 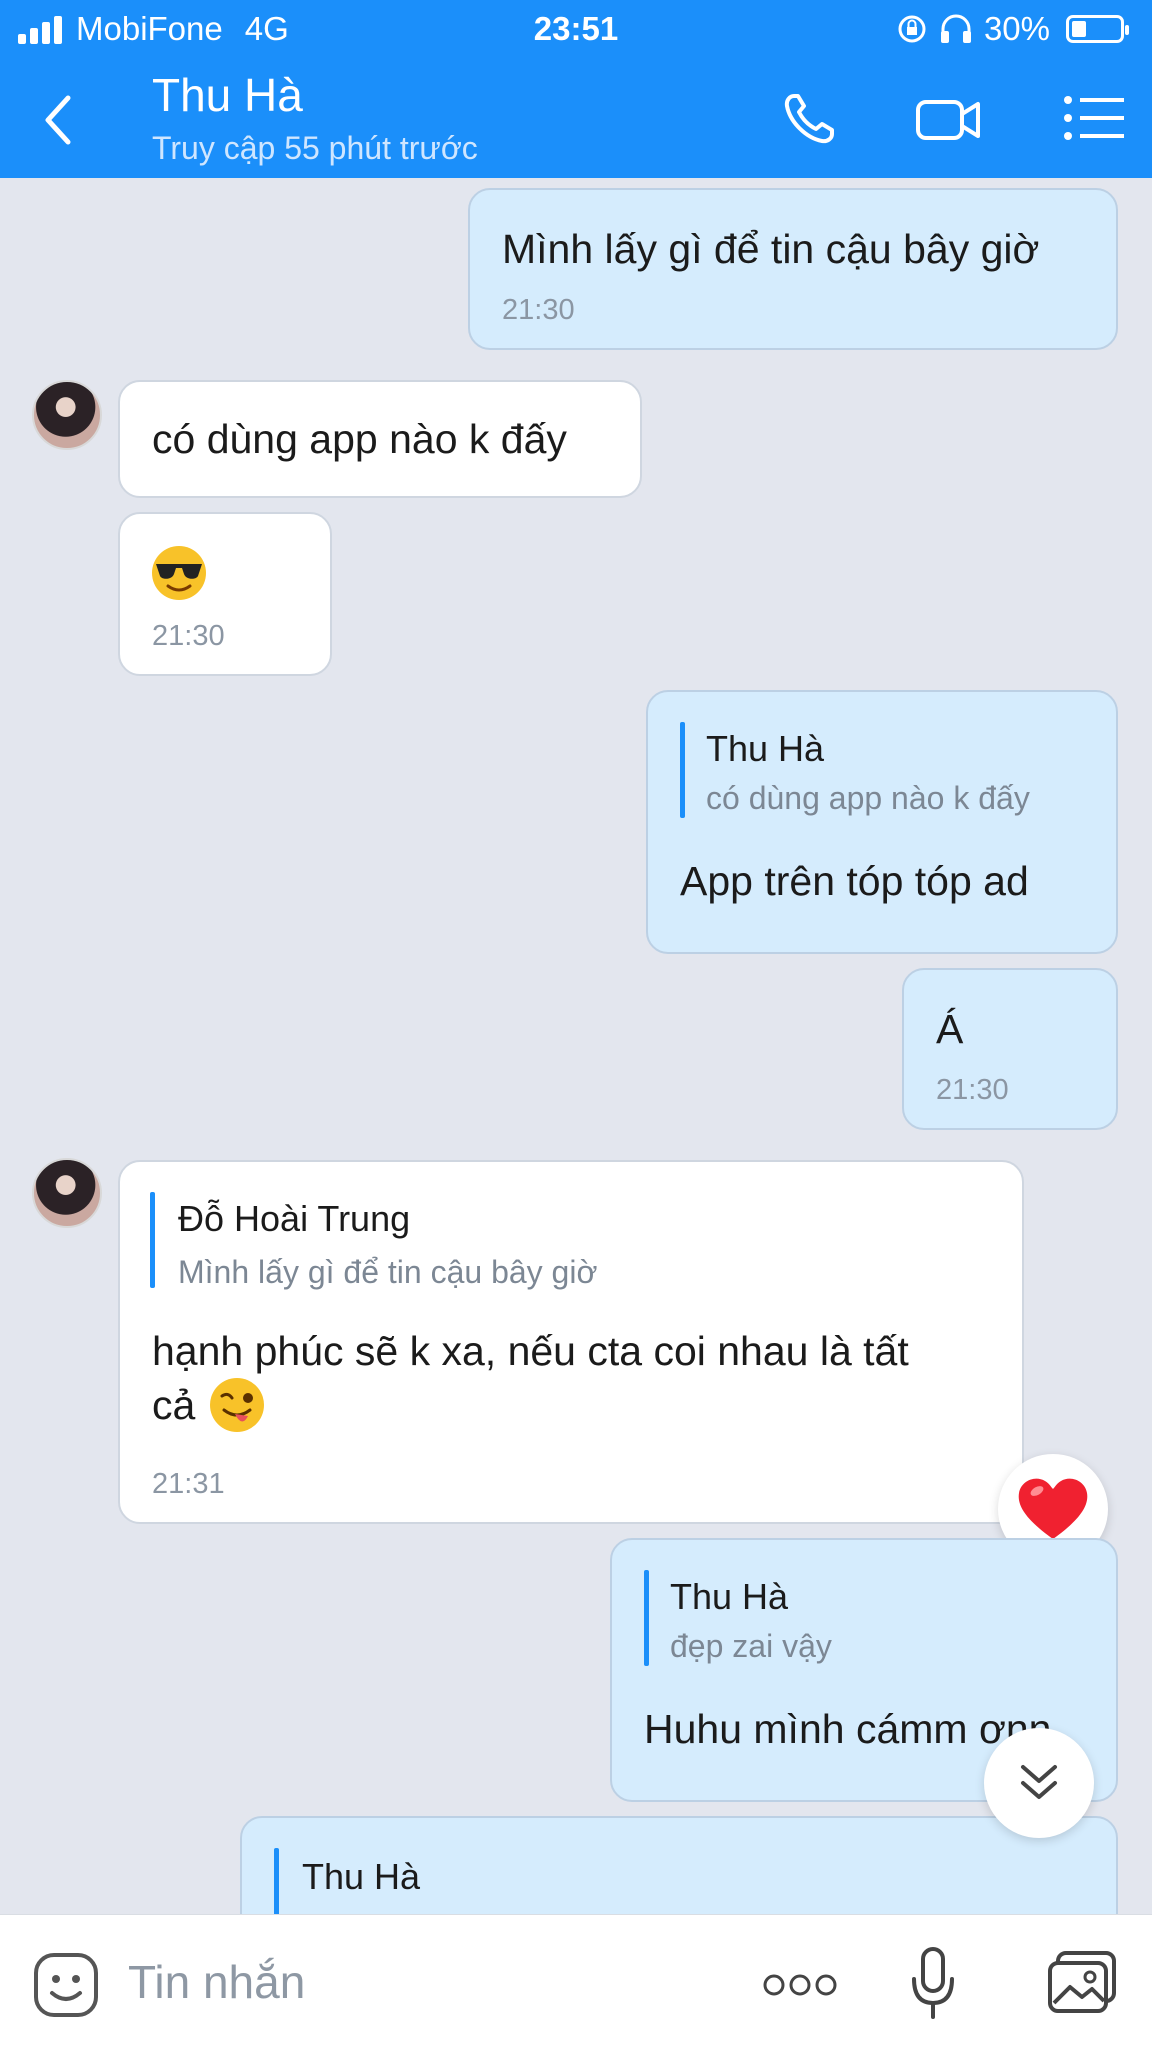 What do you see at coordinates (811, 119) in the screenshot?
I see `phone-icon` at bounding box center [811, 119].